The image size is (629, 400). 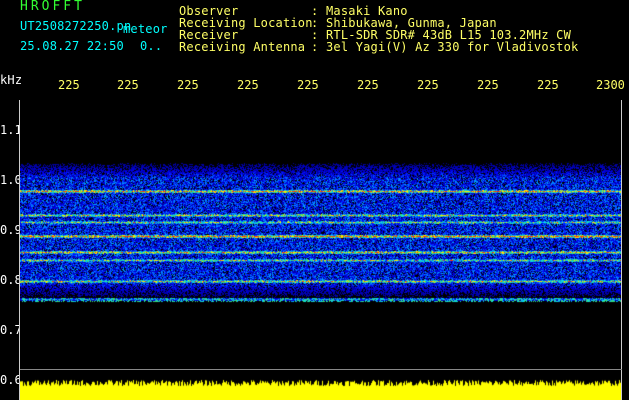 What do you see at coordinates (610, 85) in the screenshot?
I see `x-tick-label: 2300` at bounding box center [610, 85].